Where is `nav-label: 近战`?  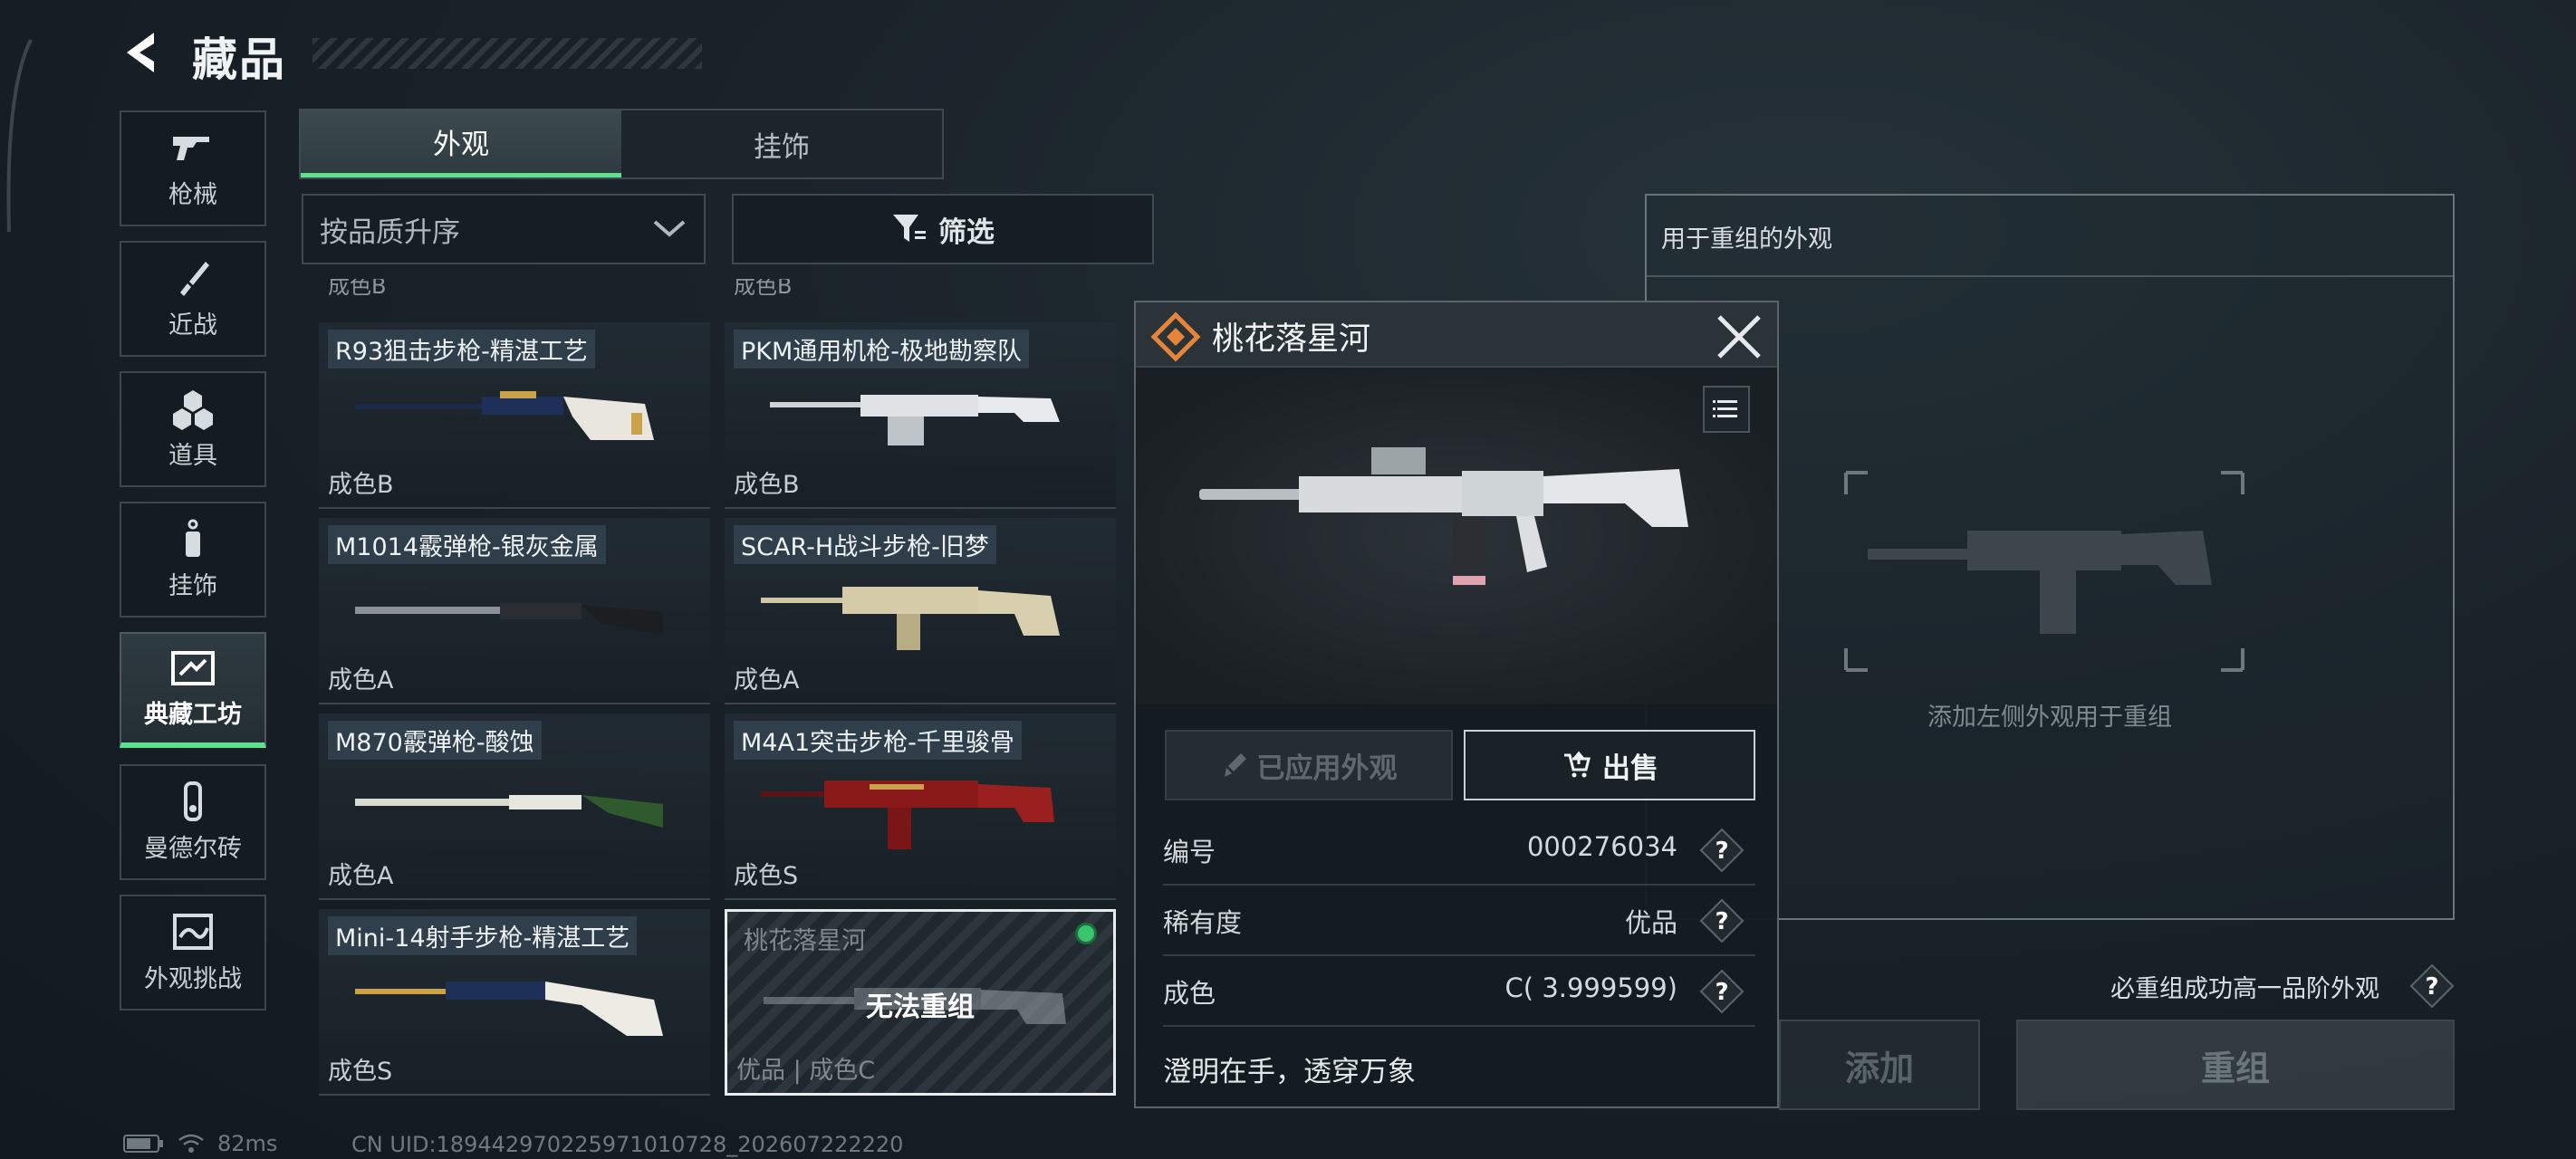 nav-label: 近战 is located at coordinates (192, 326).